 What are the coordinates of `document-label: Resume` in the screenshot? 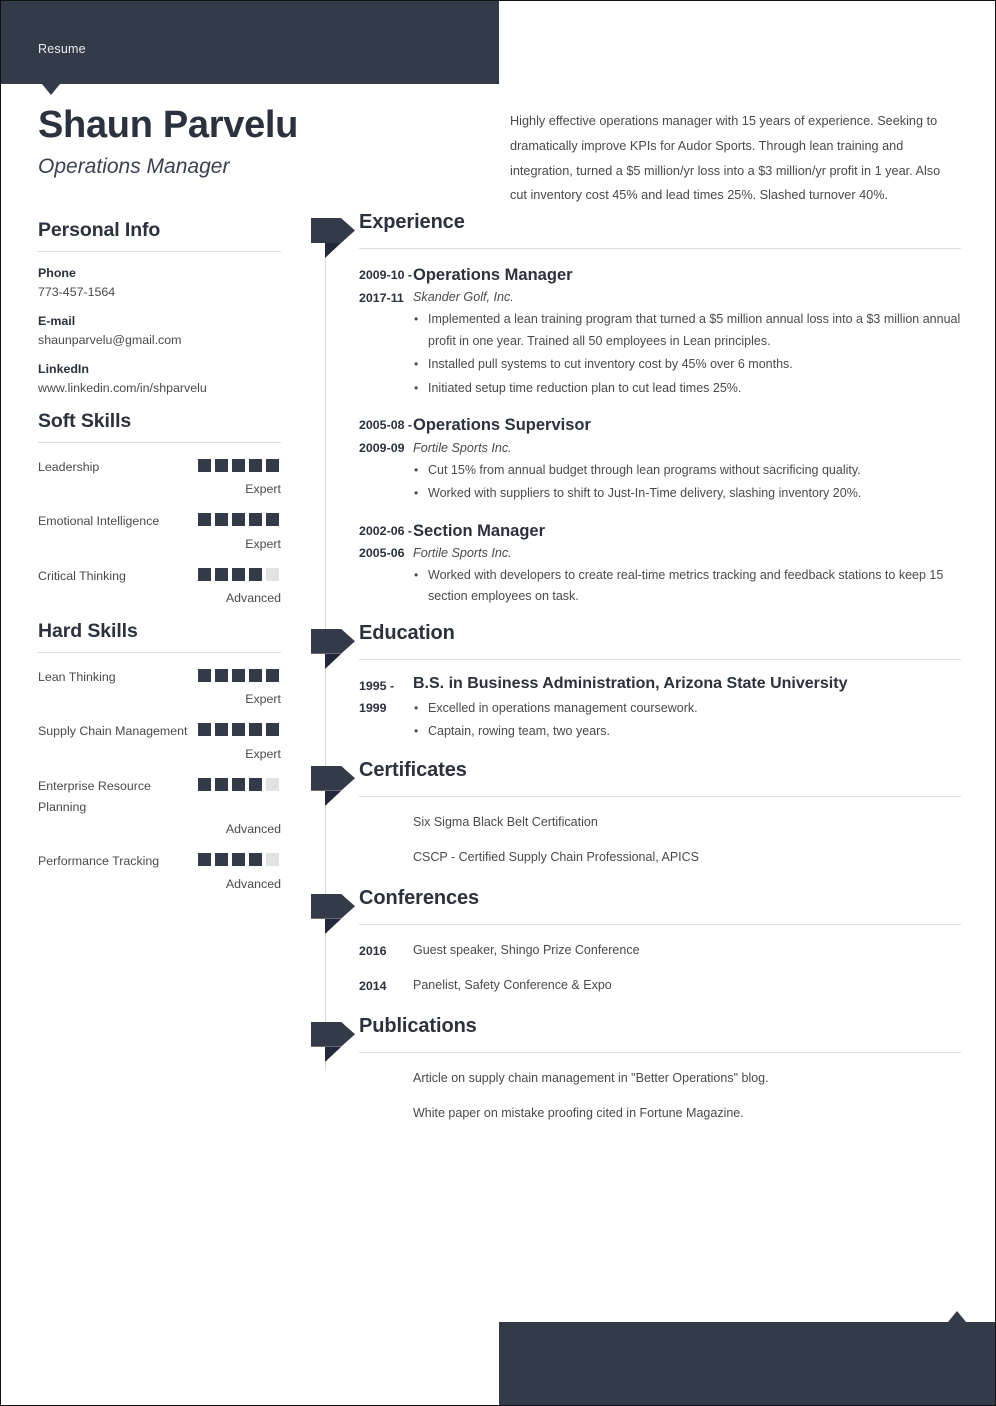 It's located at (62, 49).